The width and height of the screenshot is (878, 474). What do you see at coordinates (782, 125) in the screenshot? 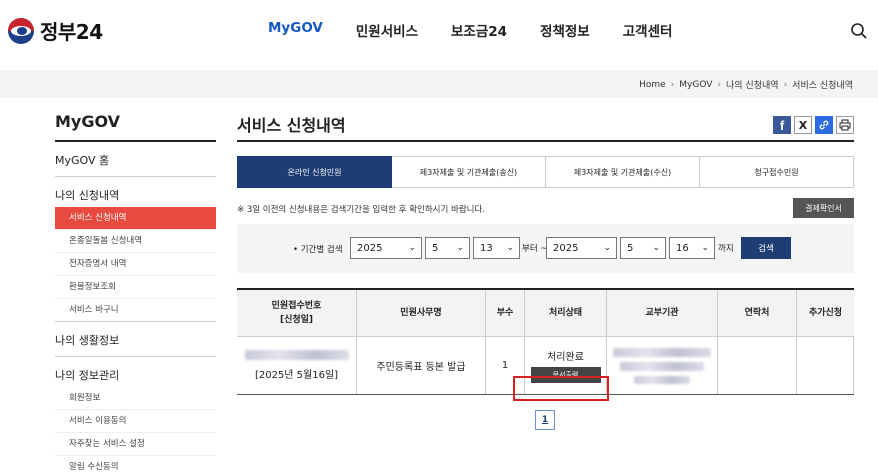
I see `facebook-icon: f` at bounding box center [782, 125].